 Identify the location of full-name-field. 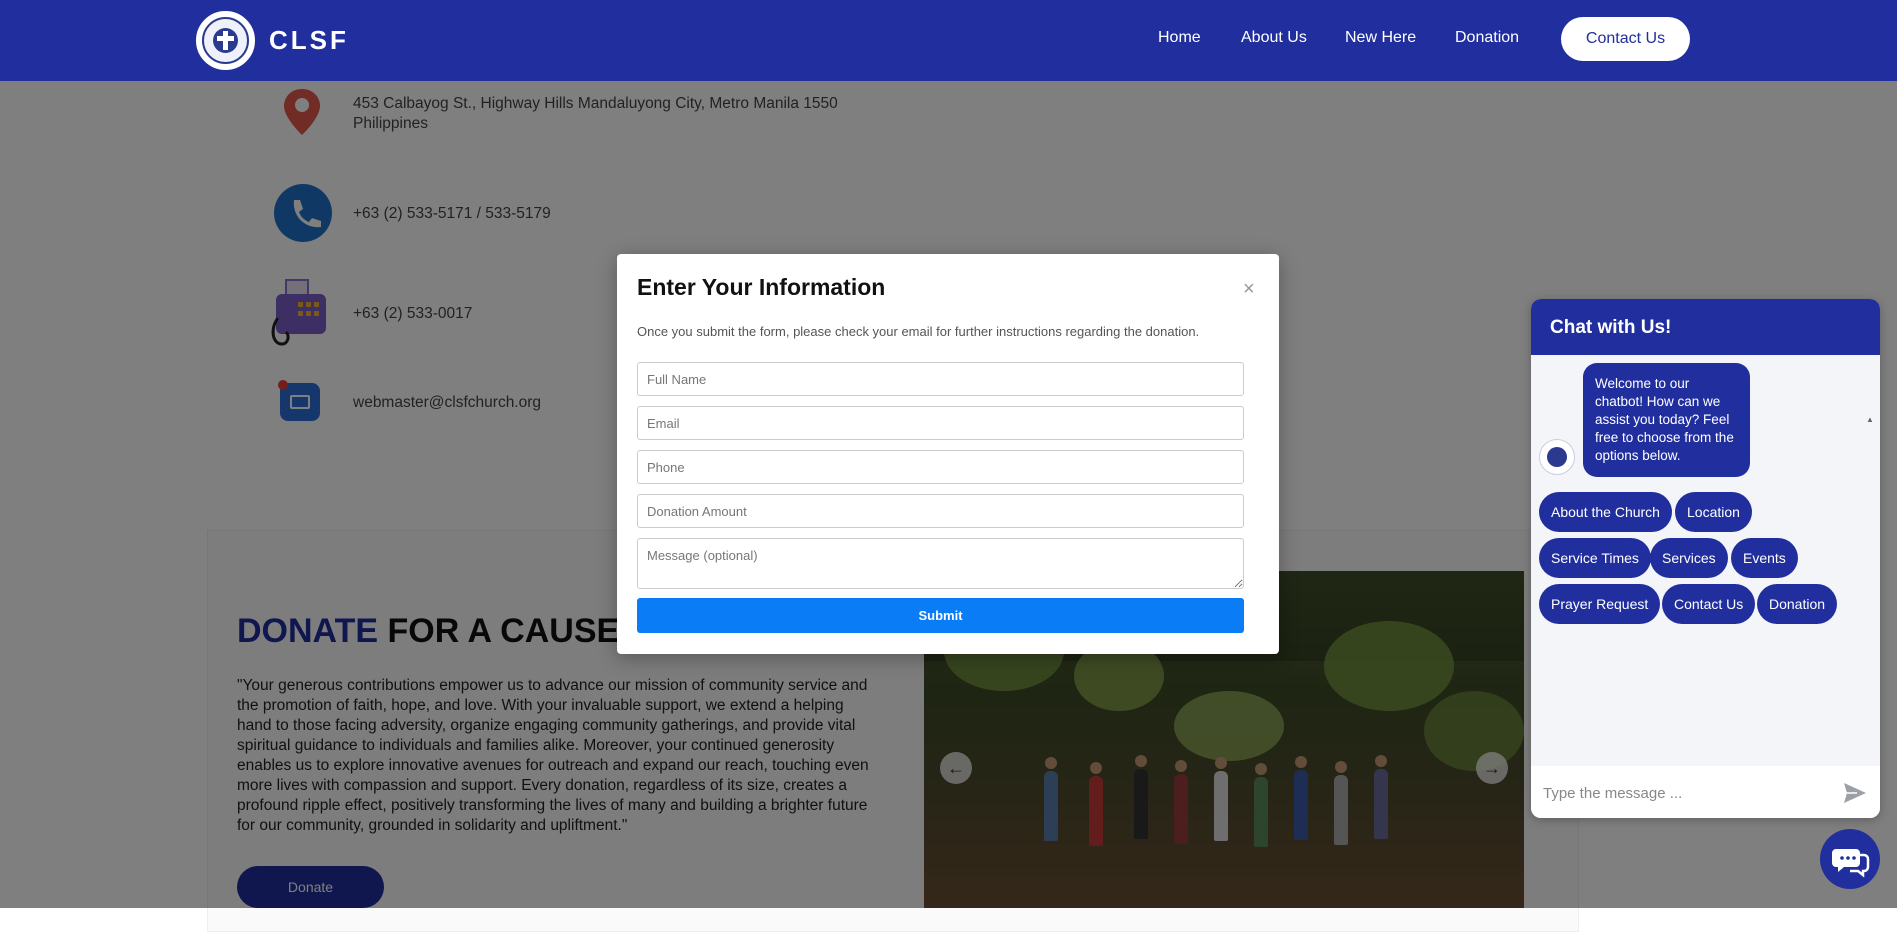
(940, 379).